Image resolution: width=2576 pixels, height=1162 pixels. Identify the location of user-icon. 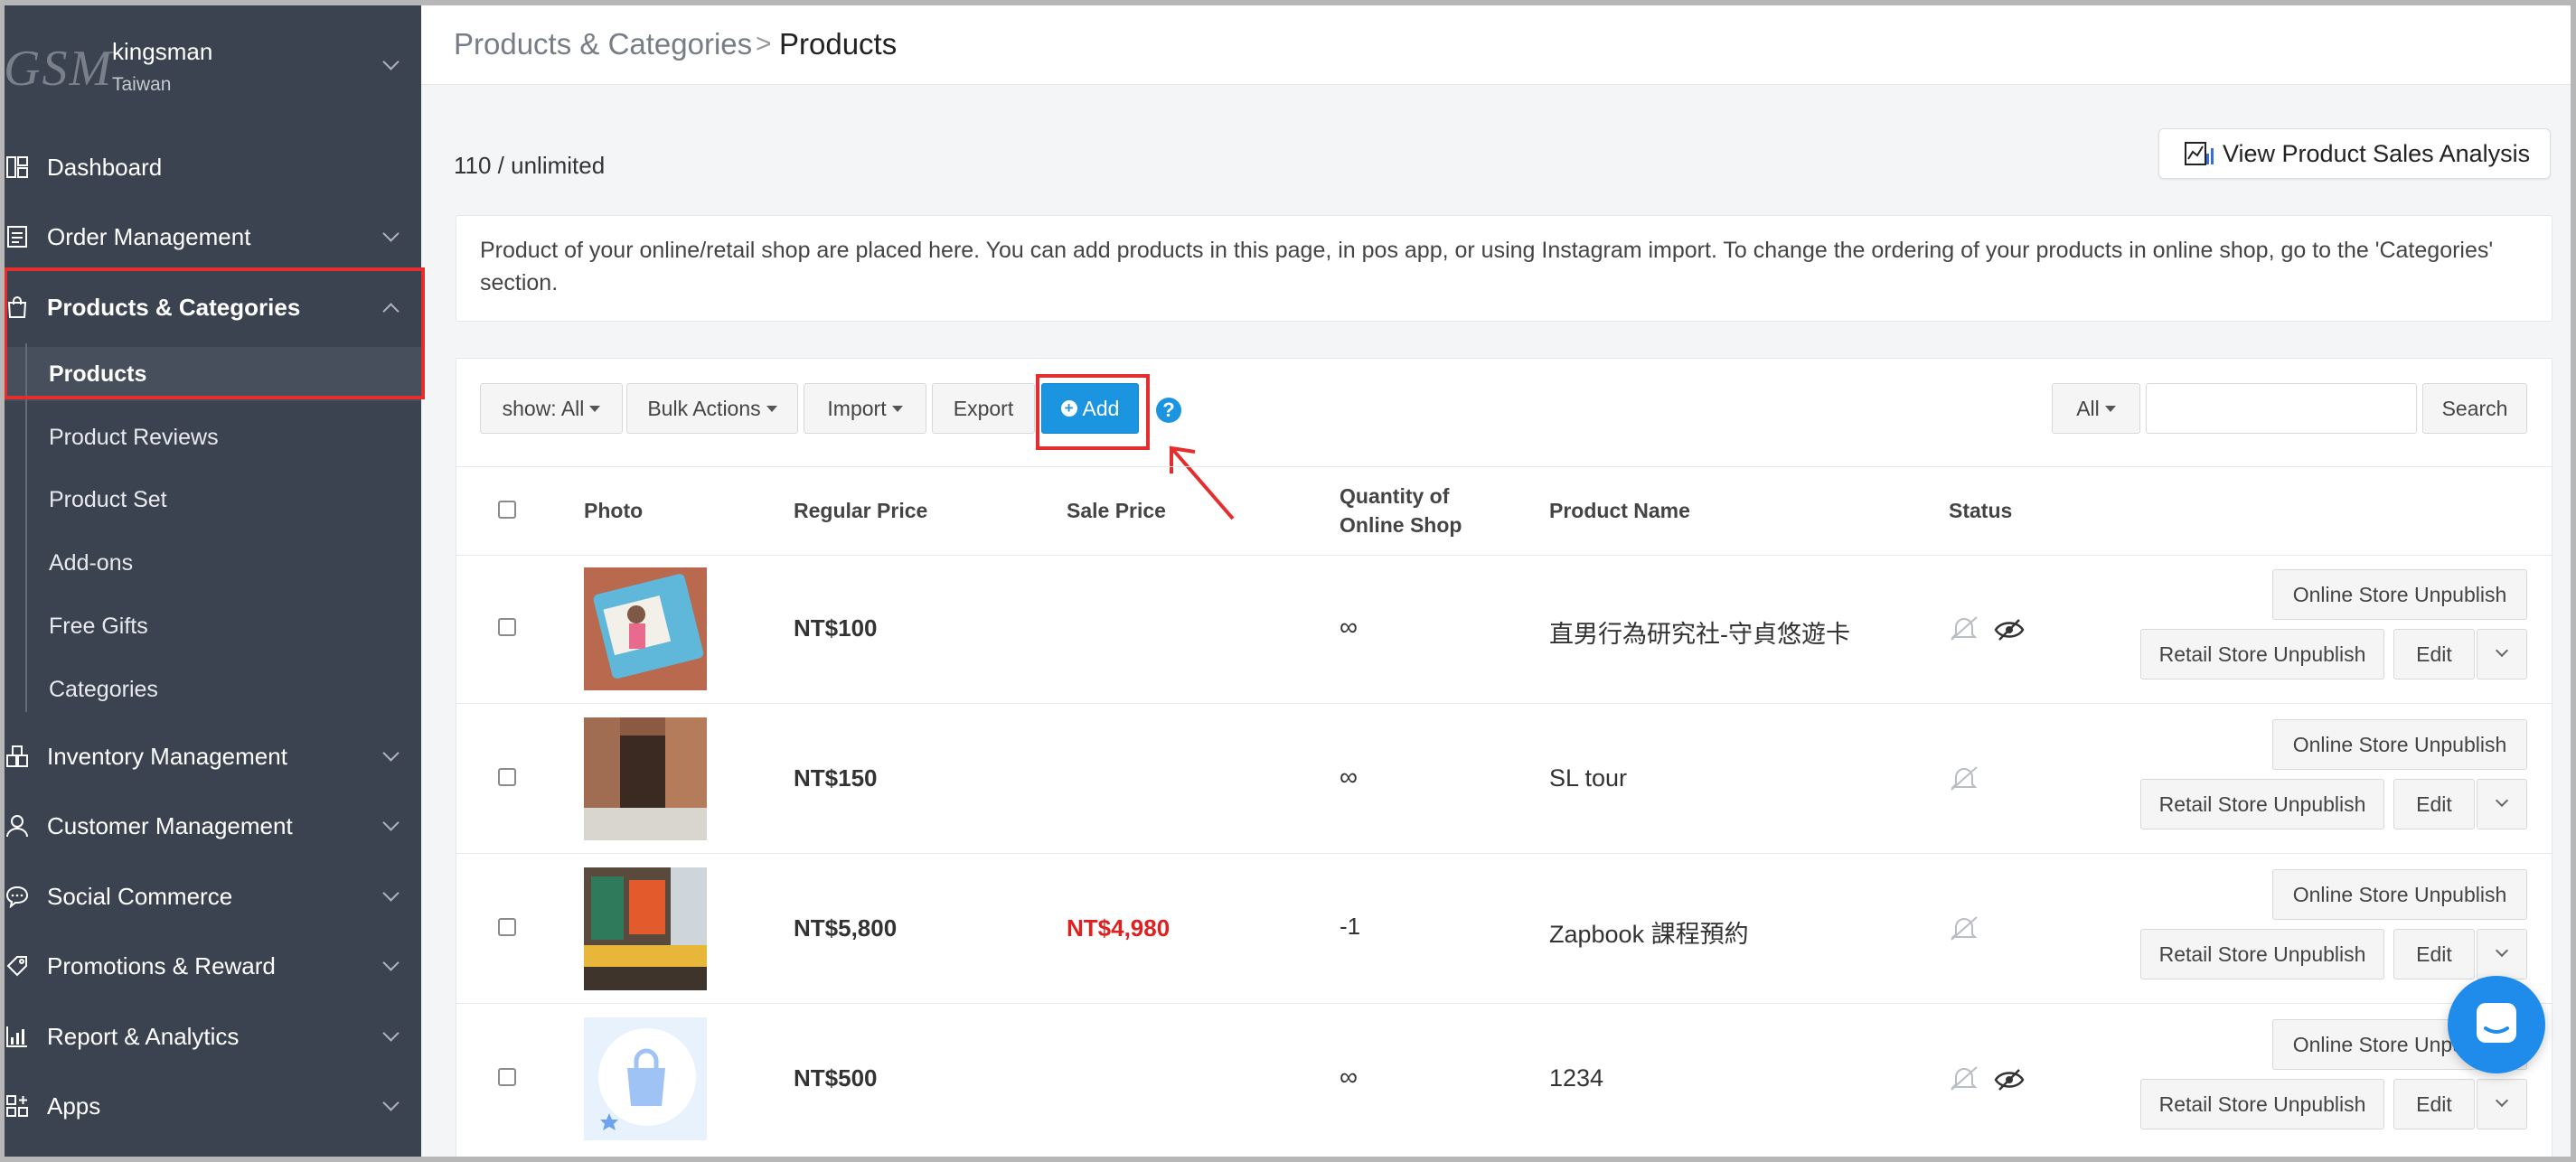
(17, 826).